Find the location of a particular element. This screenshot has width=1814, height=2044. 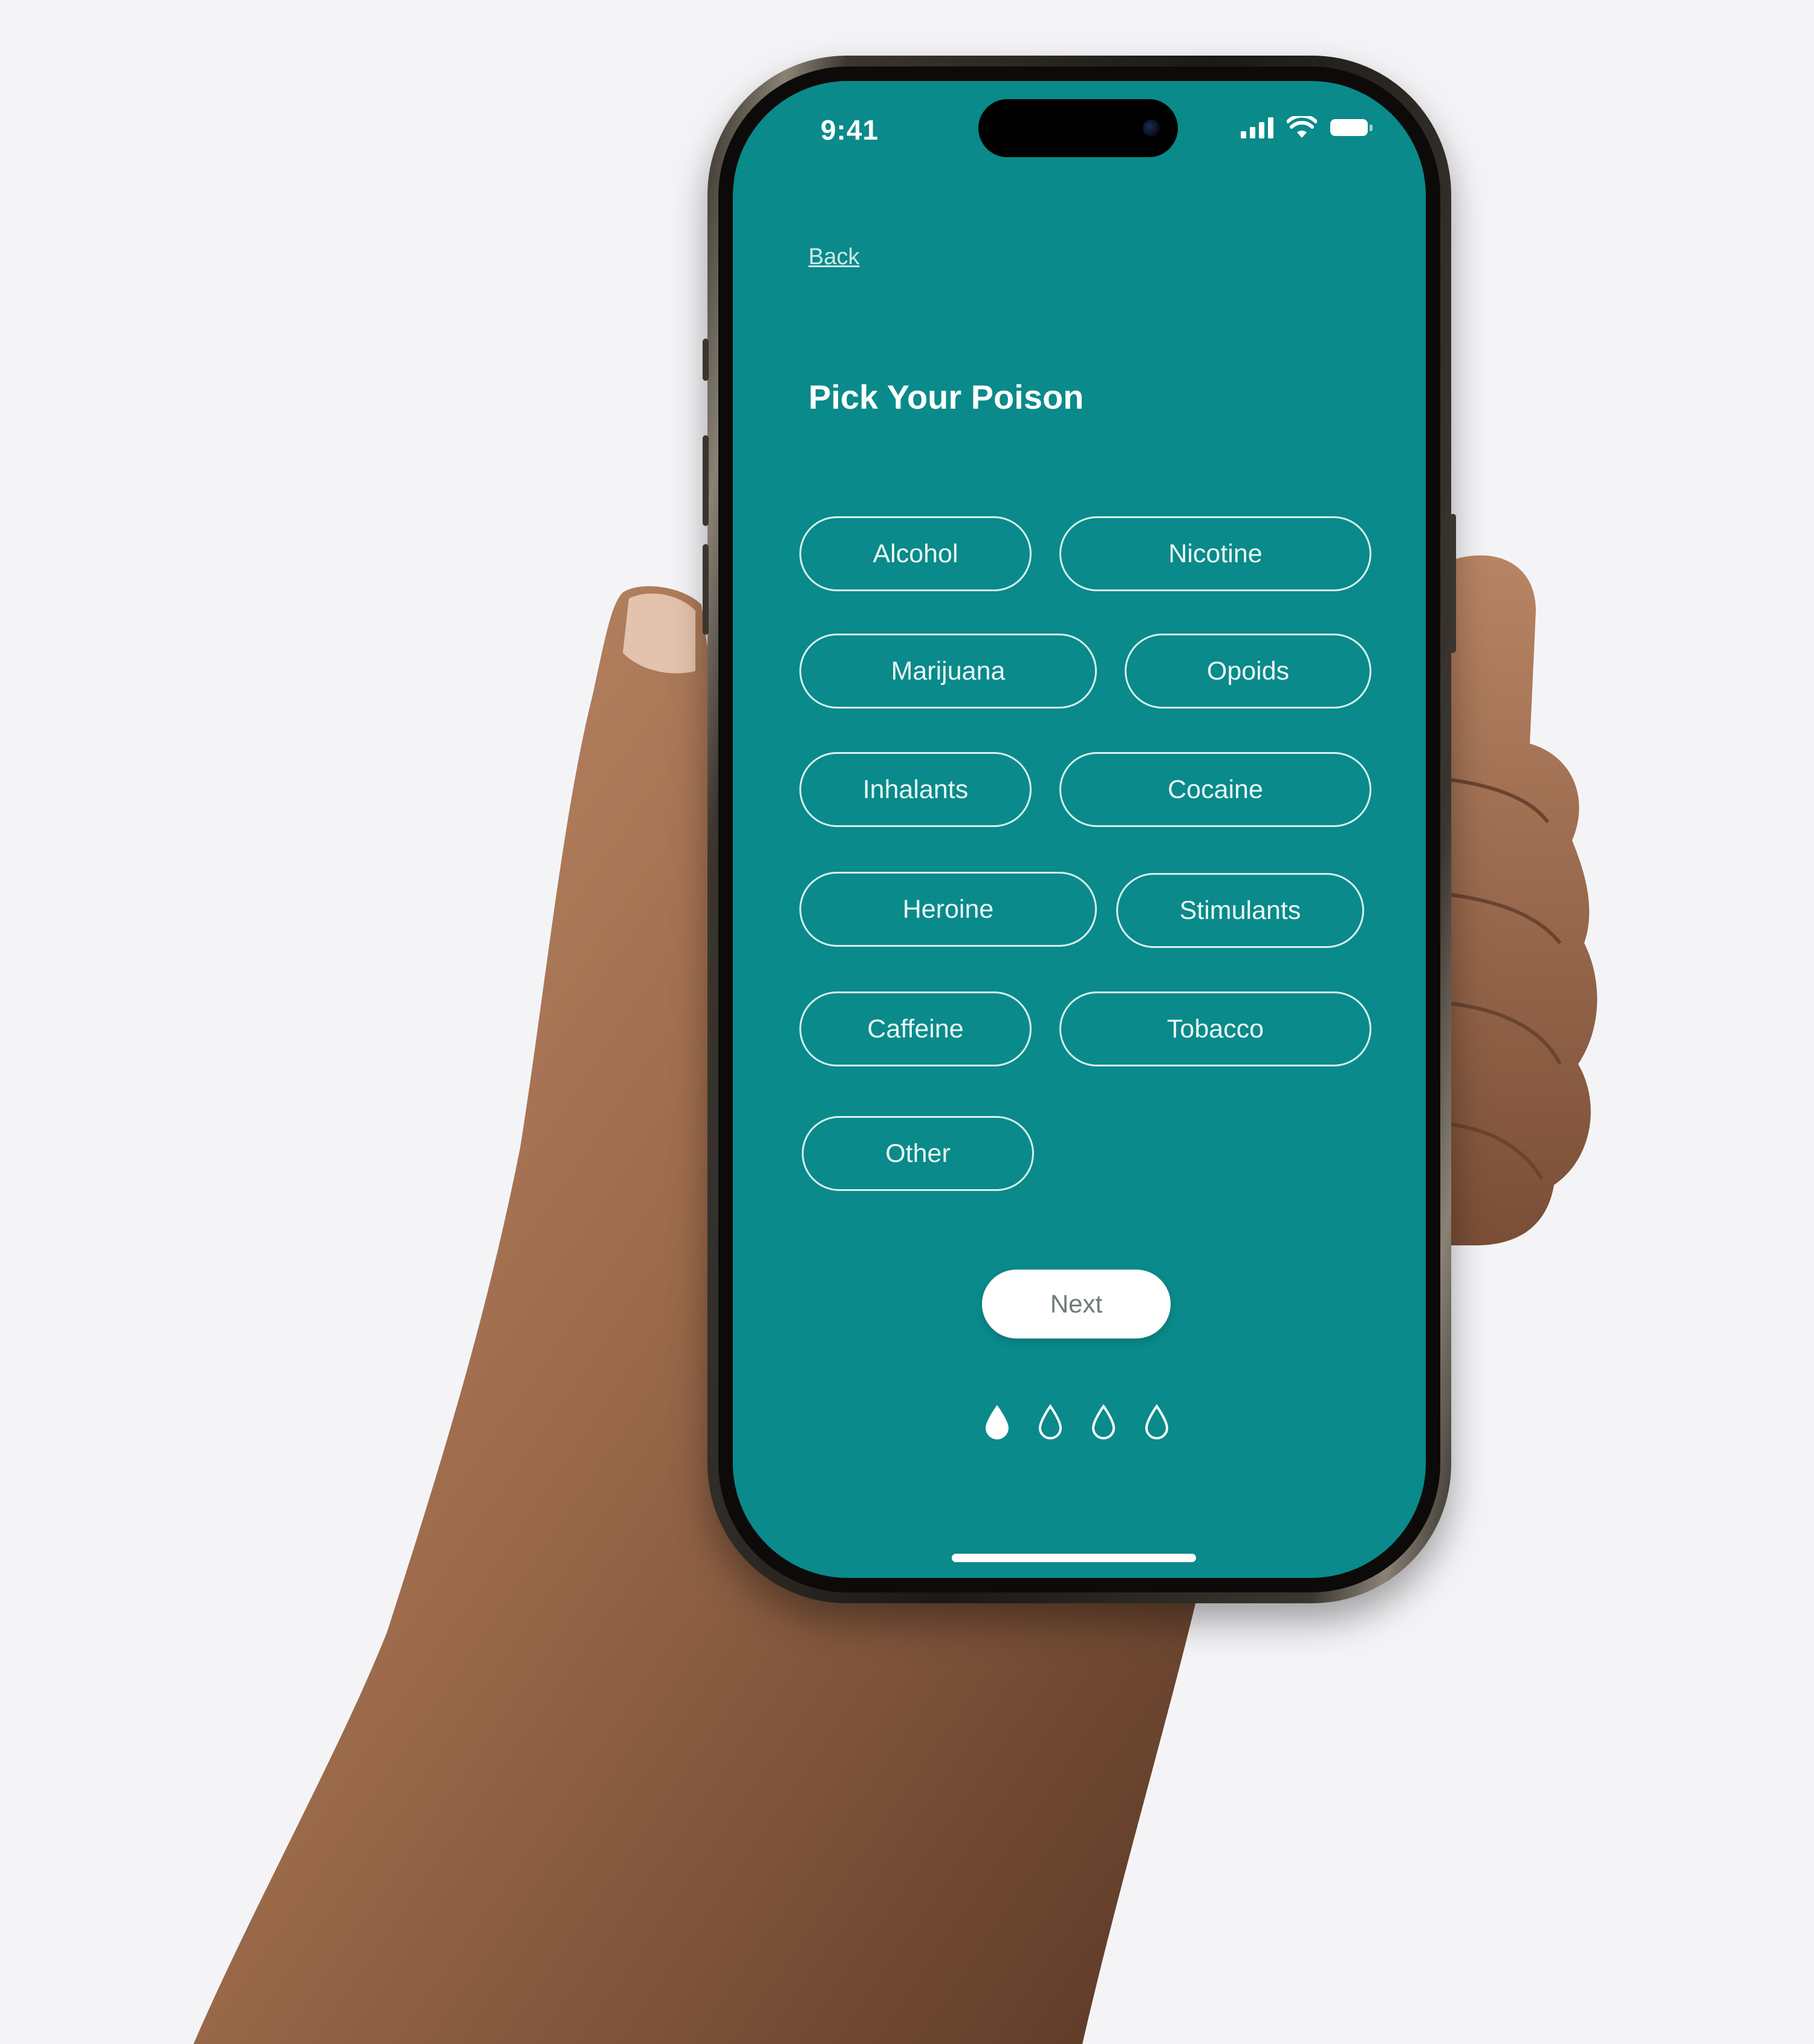

front-camera-icon is located at coordinates (1151, 128).